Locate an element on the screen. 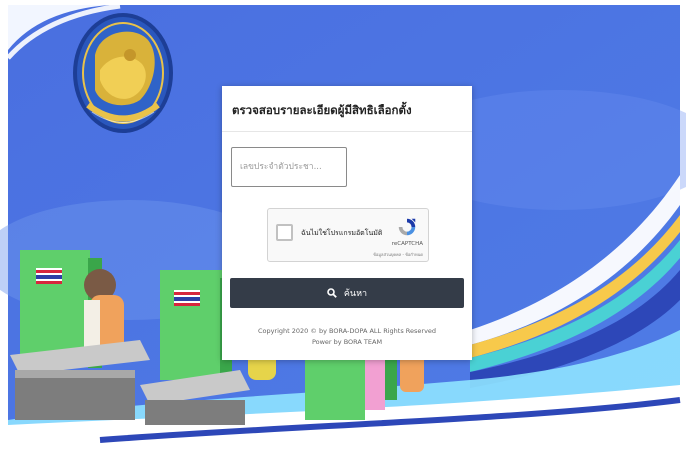  search-button-label: ค้นหา is located at coordinates (355, 294).